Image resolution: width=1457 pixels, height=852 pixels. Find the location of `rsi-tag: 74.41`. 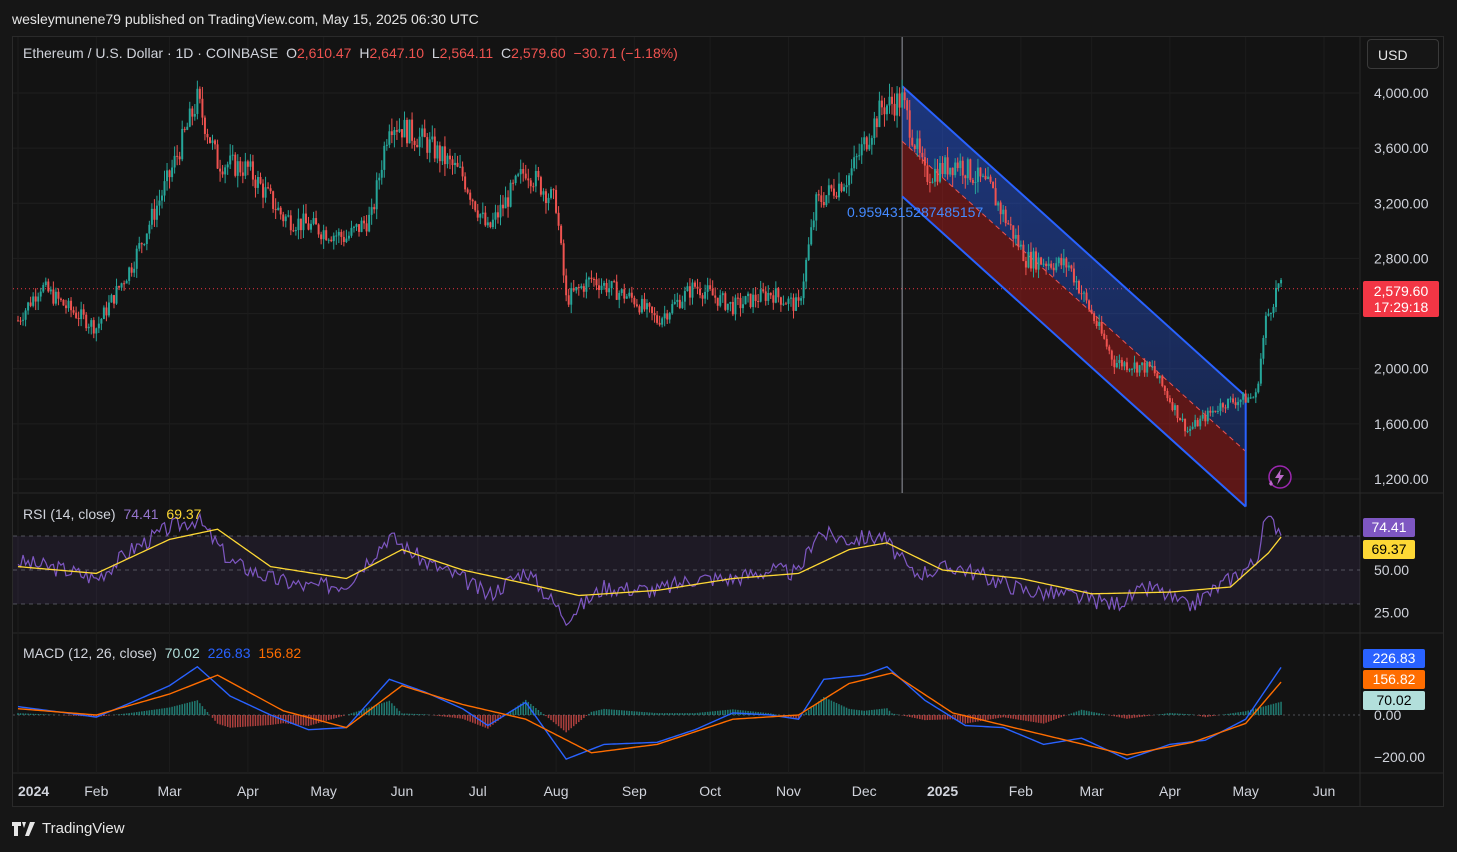

rsi-tag: 74.41 is located at coordinates (1389, 527).